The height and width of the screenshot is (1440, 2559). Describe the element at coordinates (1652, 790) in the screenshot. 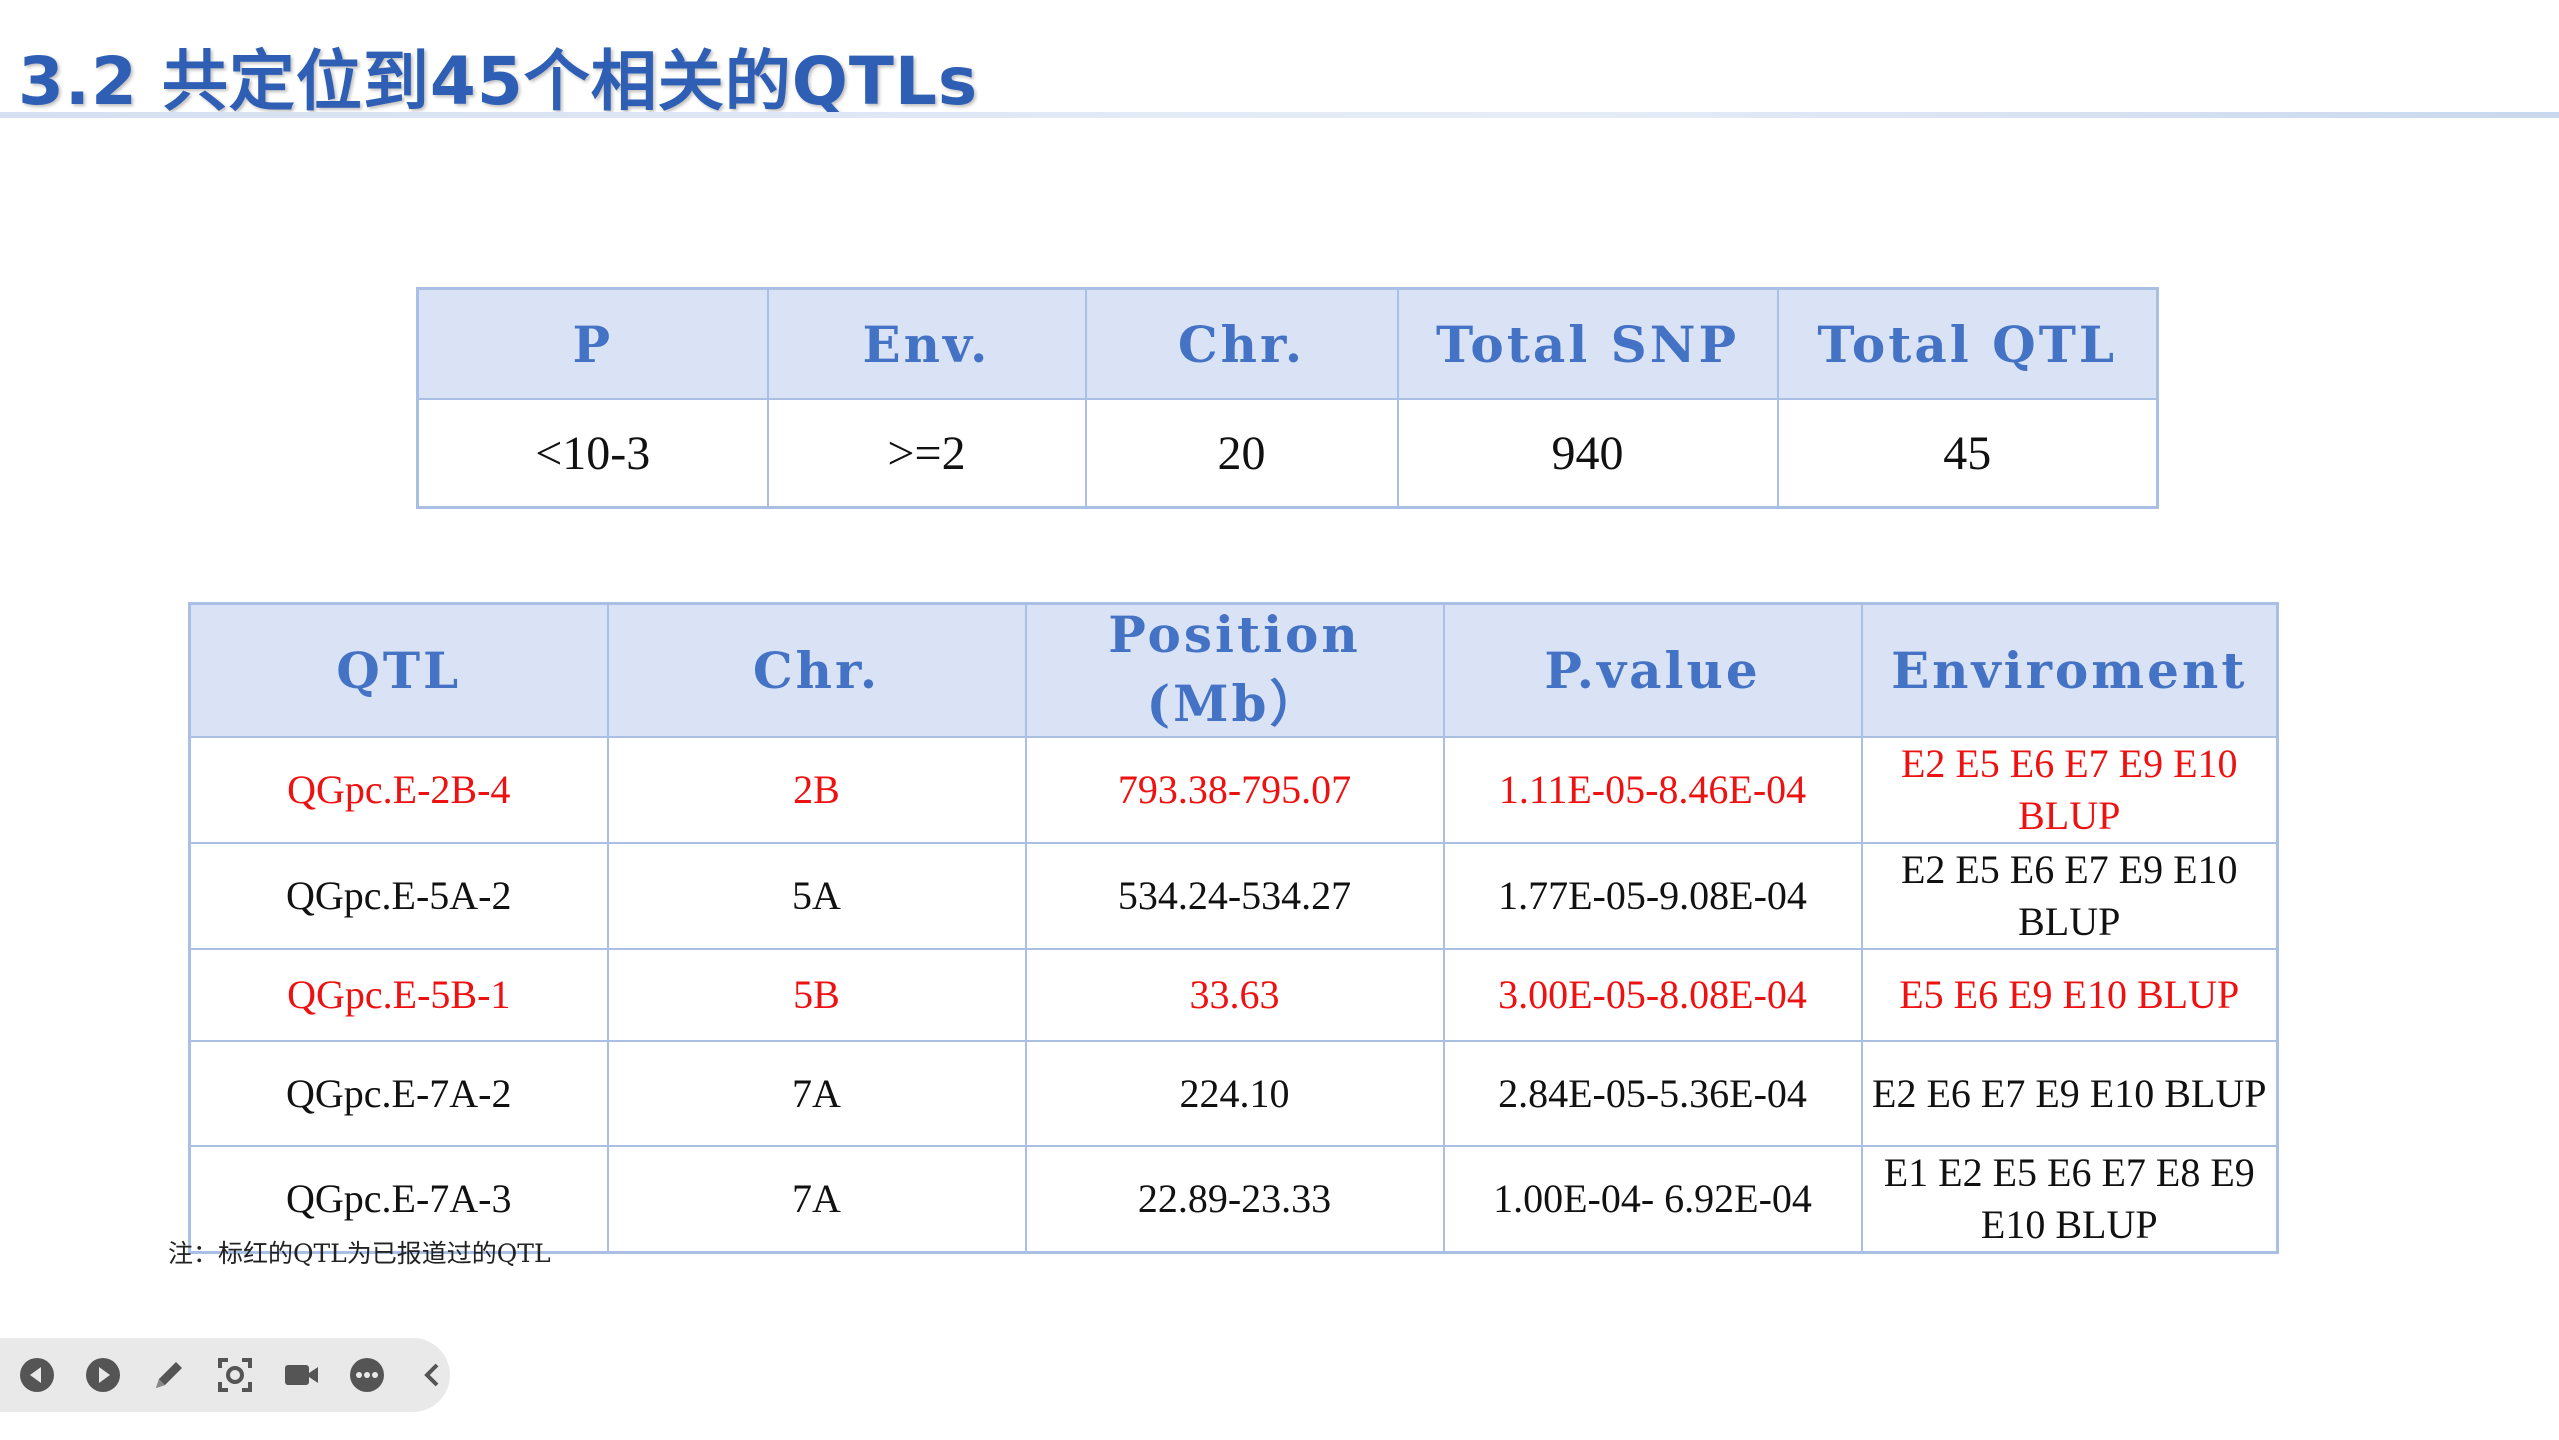

I see `qtl-pvalue-cell: 1.11E-05-8.46E-04` at that location.